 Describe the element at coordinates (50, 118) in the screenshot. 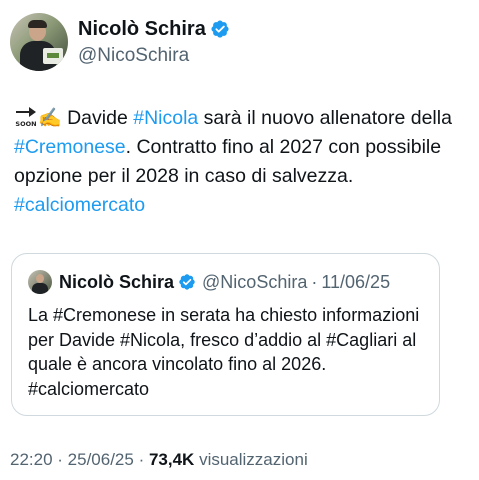

I see `writing-hand-icon: ✍️` at that location.